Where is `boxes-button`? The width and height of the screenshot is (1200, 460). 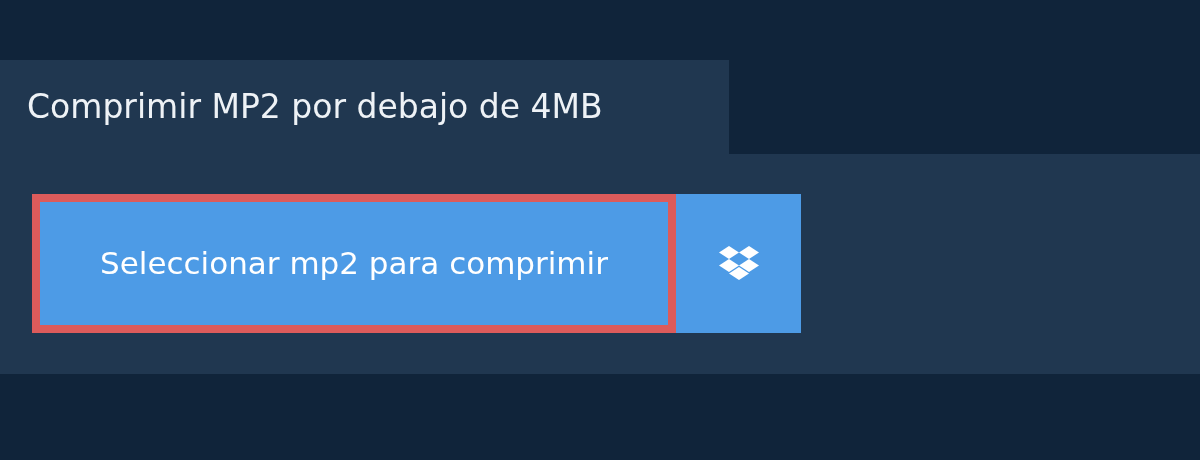
boxes-button is located at coordinates (738, 263).